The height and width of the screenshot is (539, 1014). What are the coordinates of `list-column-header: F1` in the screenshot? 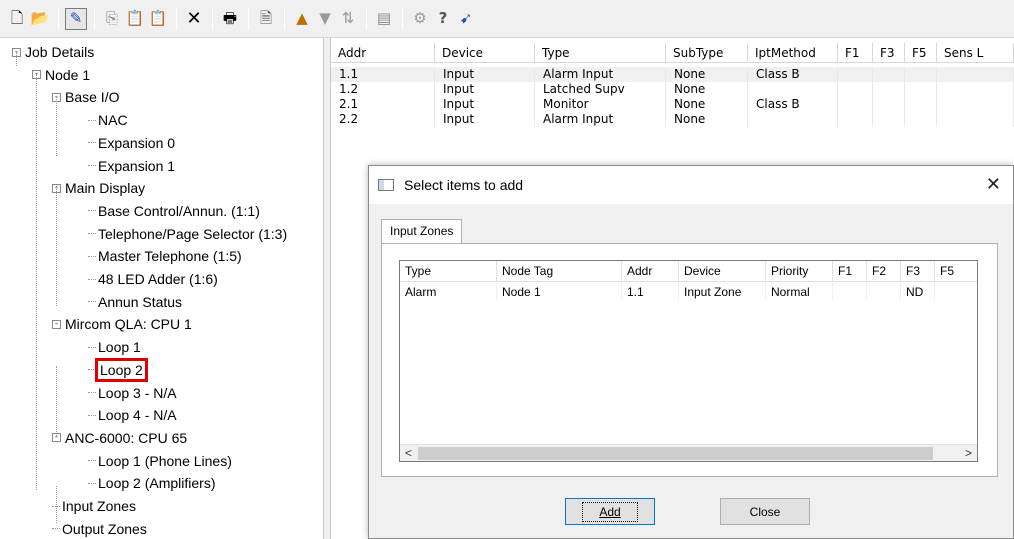 It's located at (850, 271).